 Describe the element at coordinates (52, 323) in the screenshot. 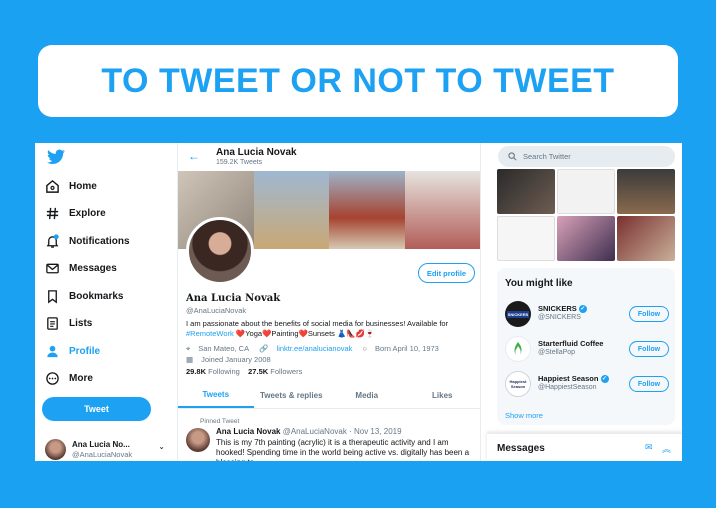

I see `list-icon` at that location.